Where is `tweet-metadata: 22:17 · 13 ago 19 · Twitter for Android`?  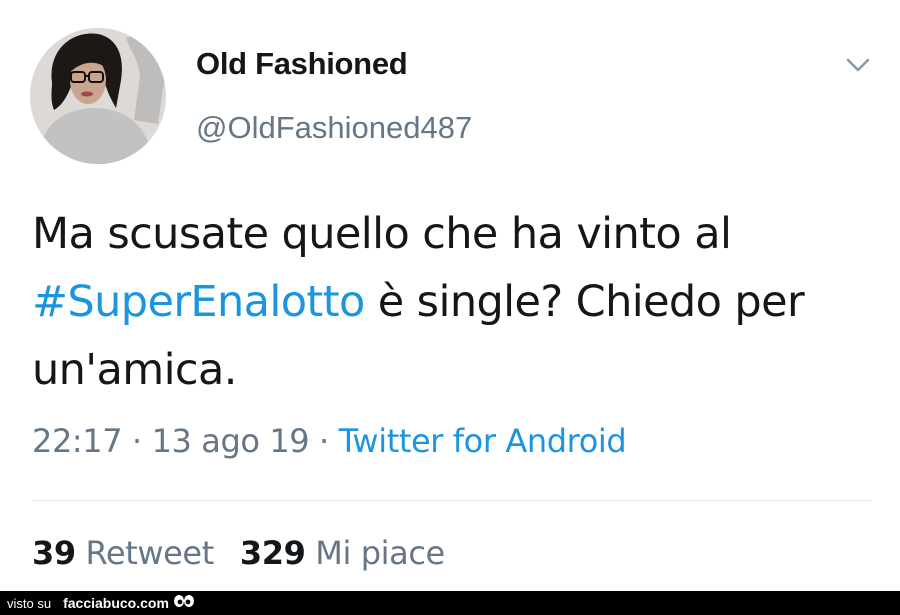
tweet-metadata: 22:17 · 13 ago 19 · Twitter for Android is located at coordinates (329, 441).